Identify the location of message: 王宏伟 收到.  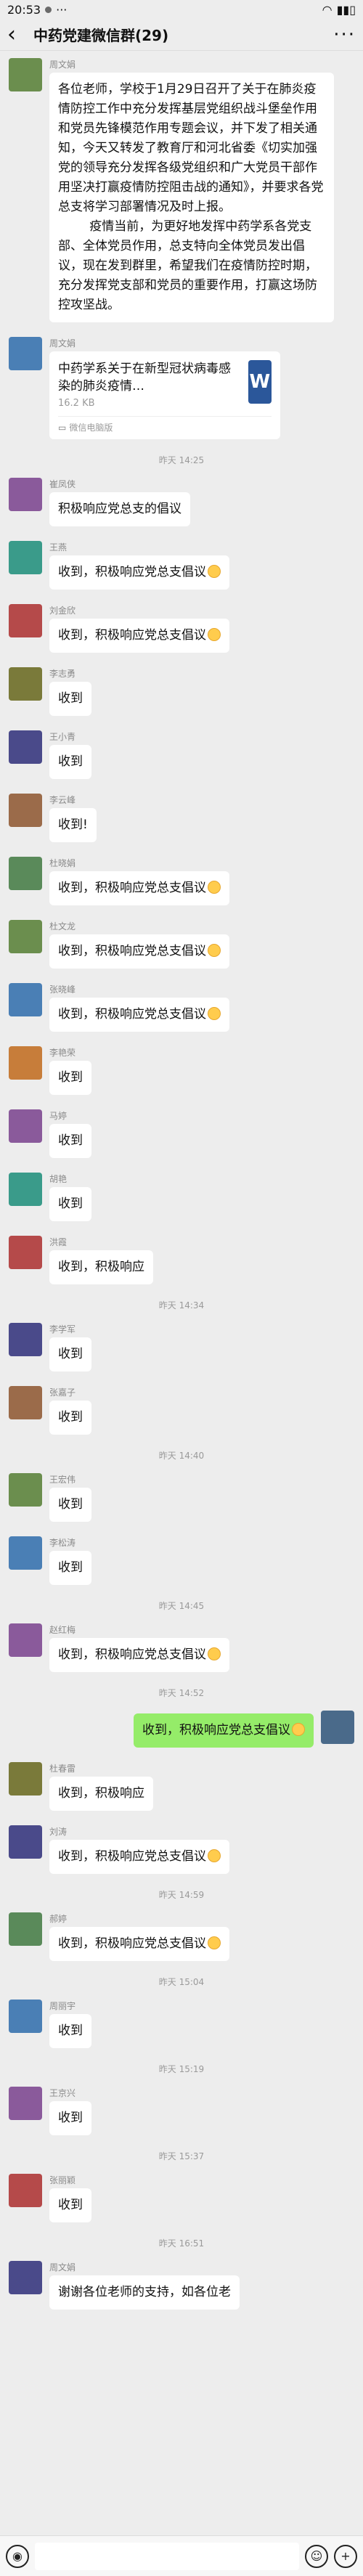
(181, 1497).